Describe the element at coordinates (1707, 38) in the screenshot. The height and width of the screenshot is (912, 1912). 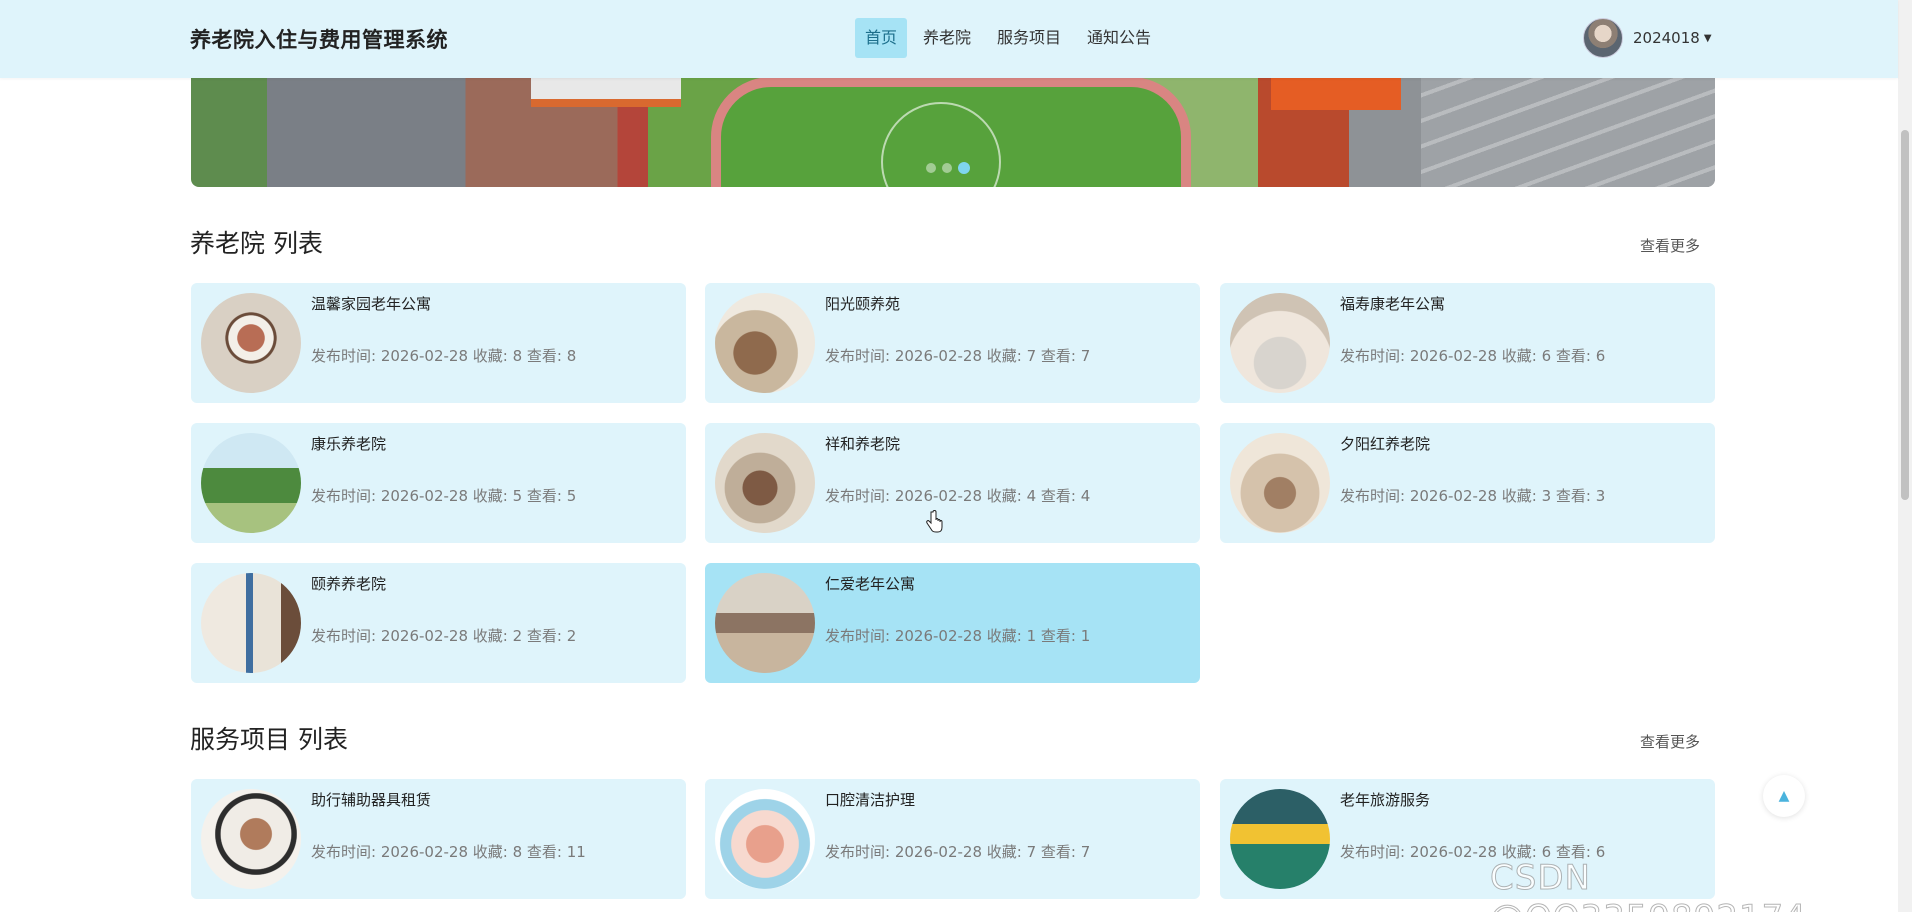
I see `caret-down-icon: ▼` at that location.